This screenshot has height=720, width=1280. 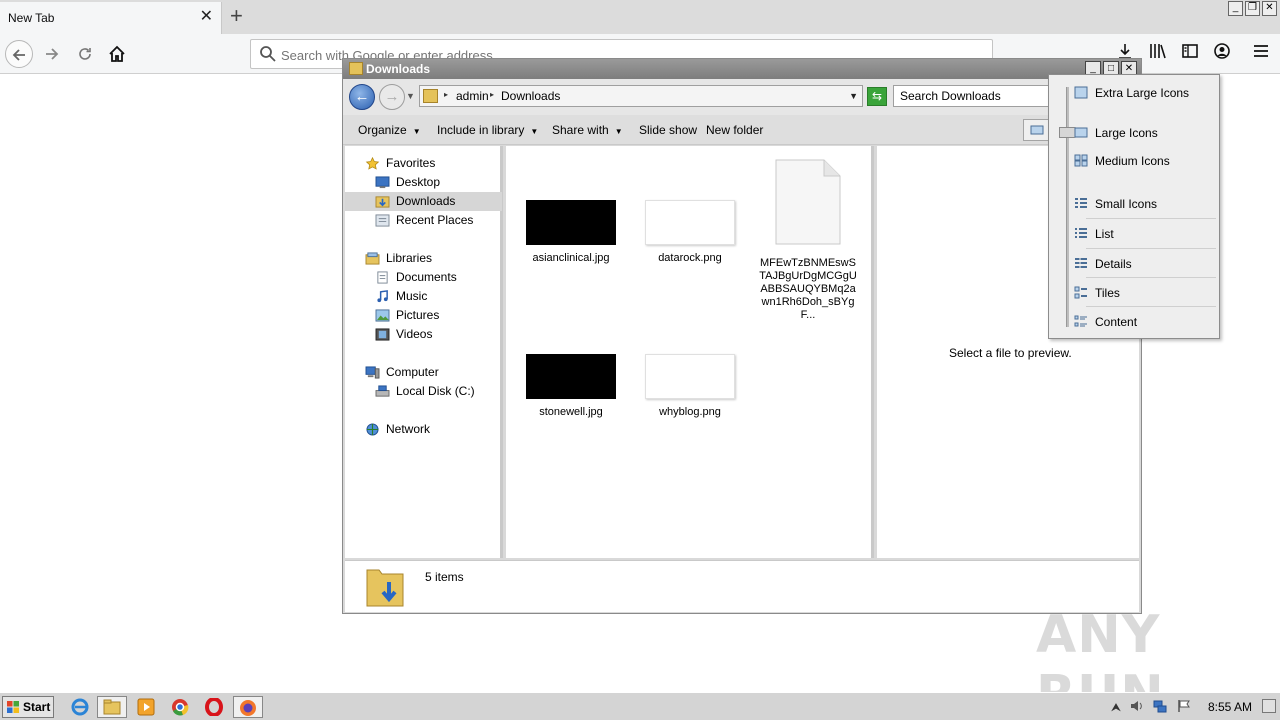 I want to click on forward-button, so click(x=52, y=54).